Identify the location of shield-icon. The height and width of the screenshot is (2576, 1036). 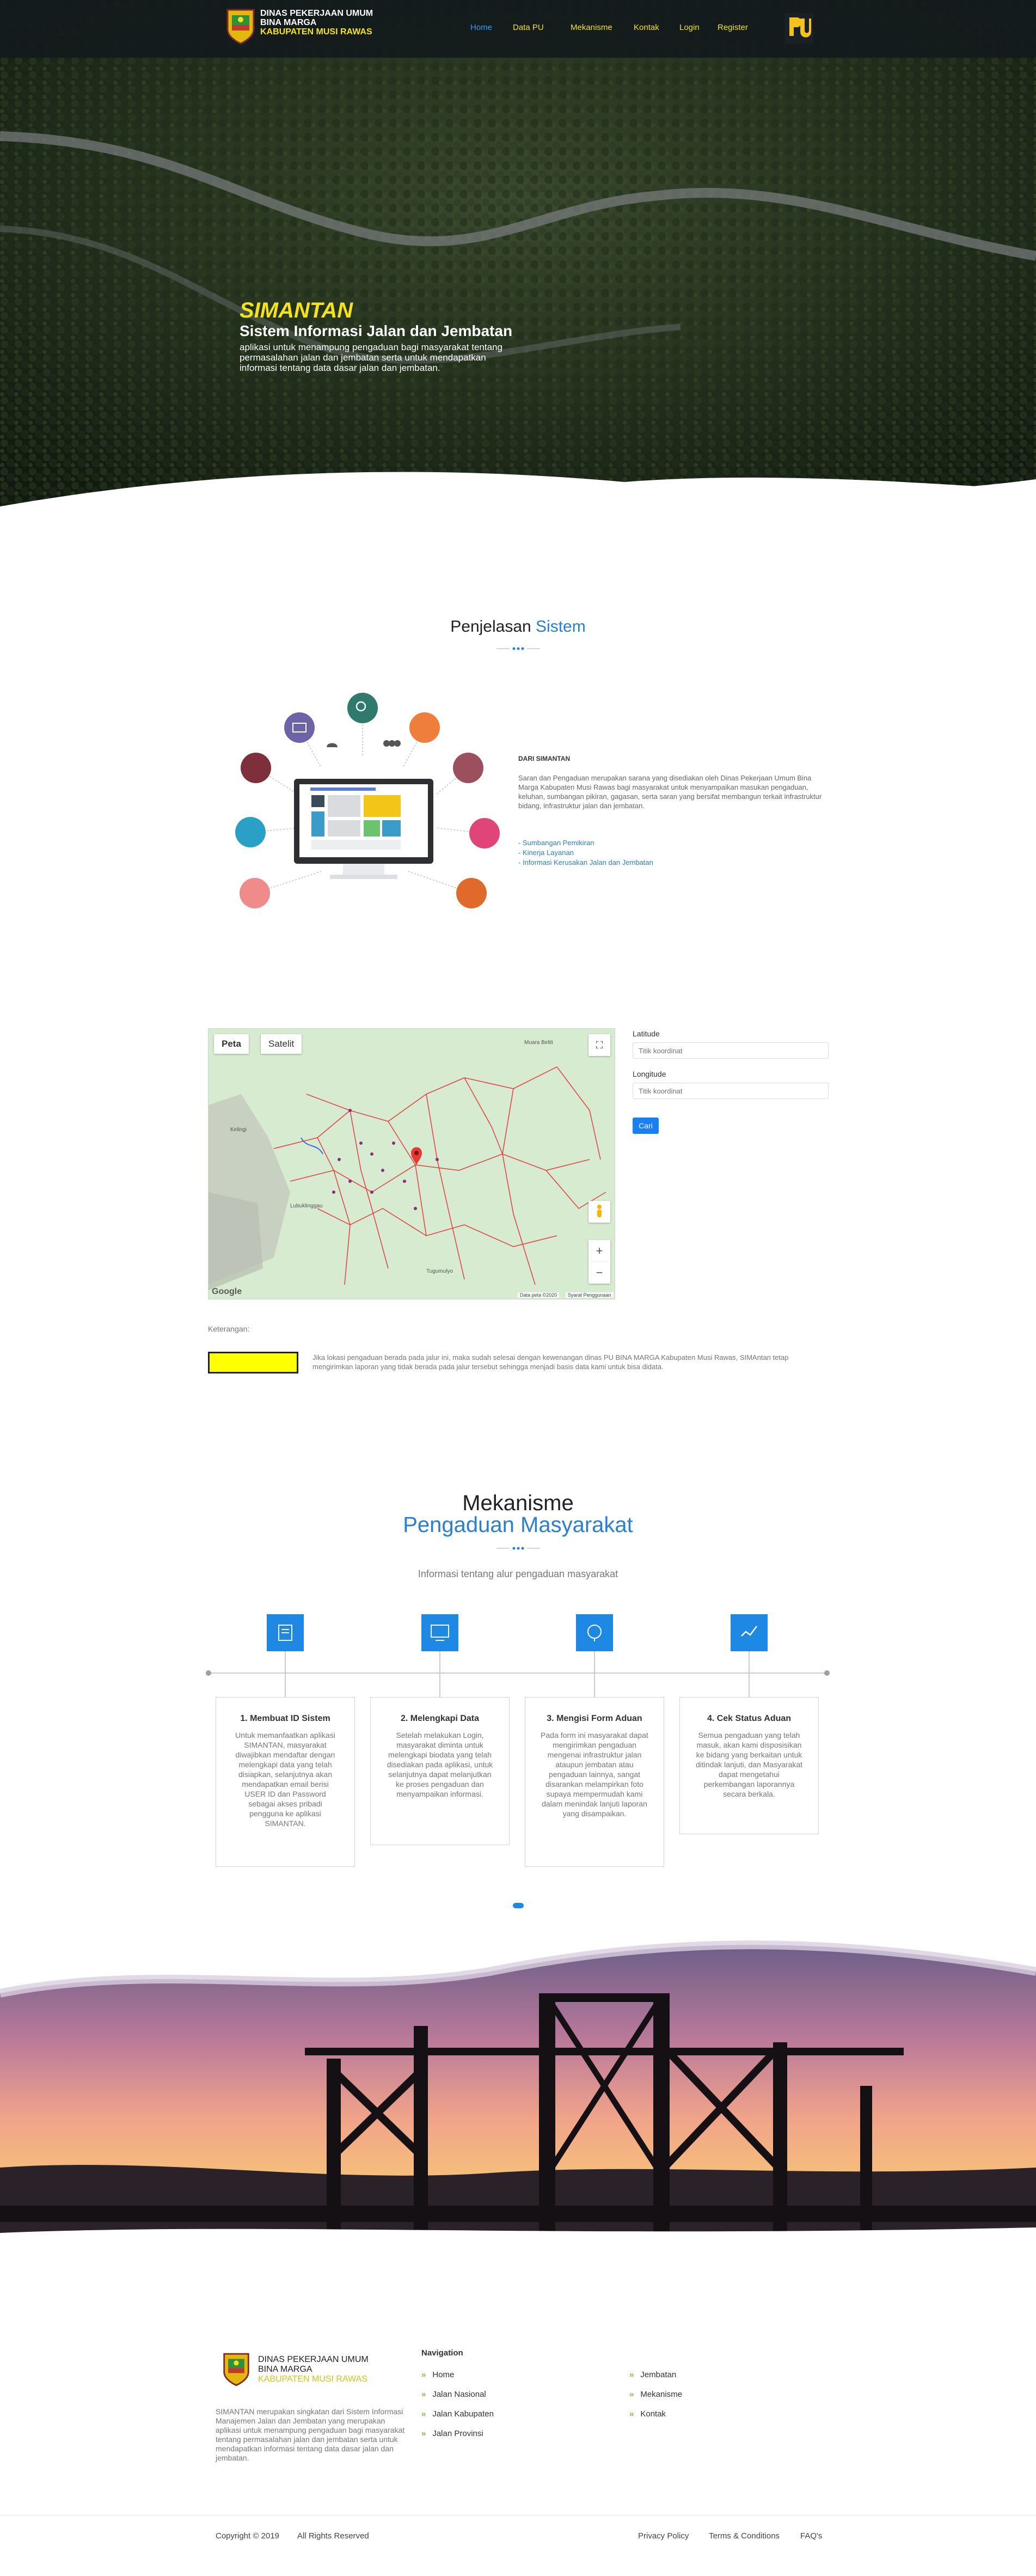
(471, 893).